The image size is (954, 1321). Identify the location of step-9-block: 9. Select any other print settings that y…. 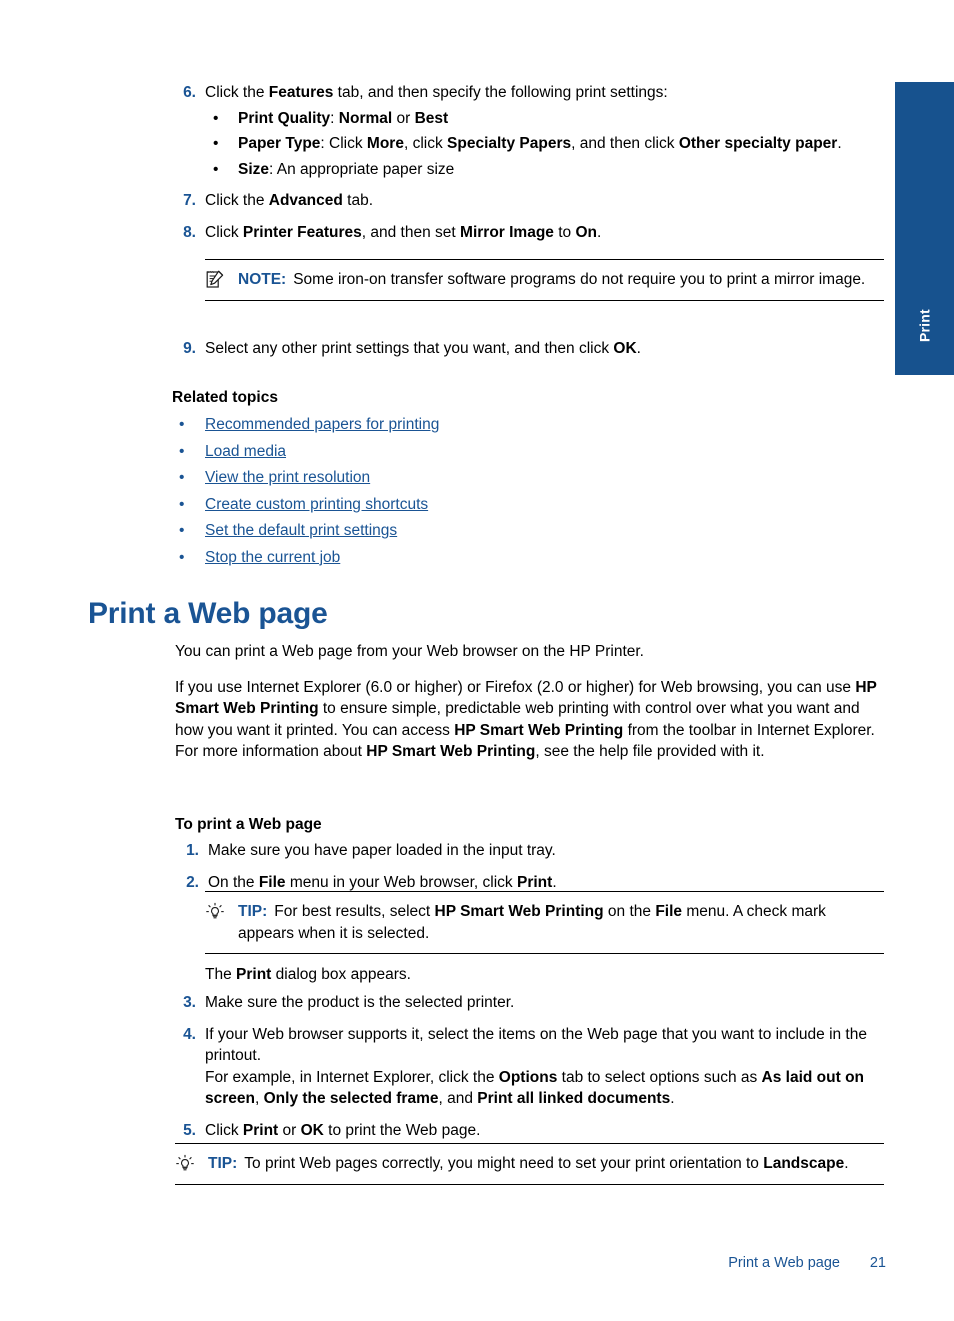
(528, 354).